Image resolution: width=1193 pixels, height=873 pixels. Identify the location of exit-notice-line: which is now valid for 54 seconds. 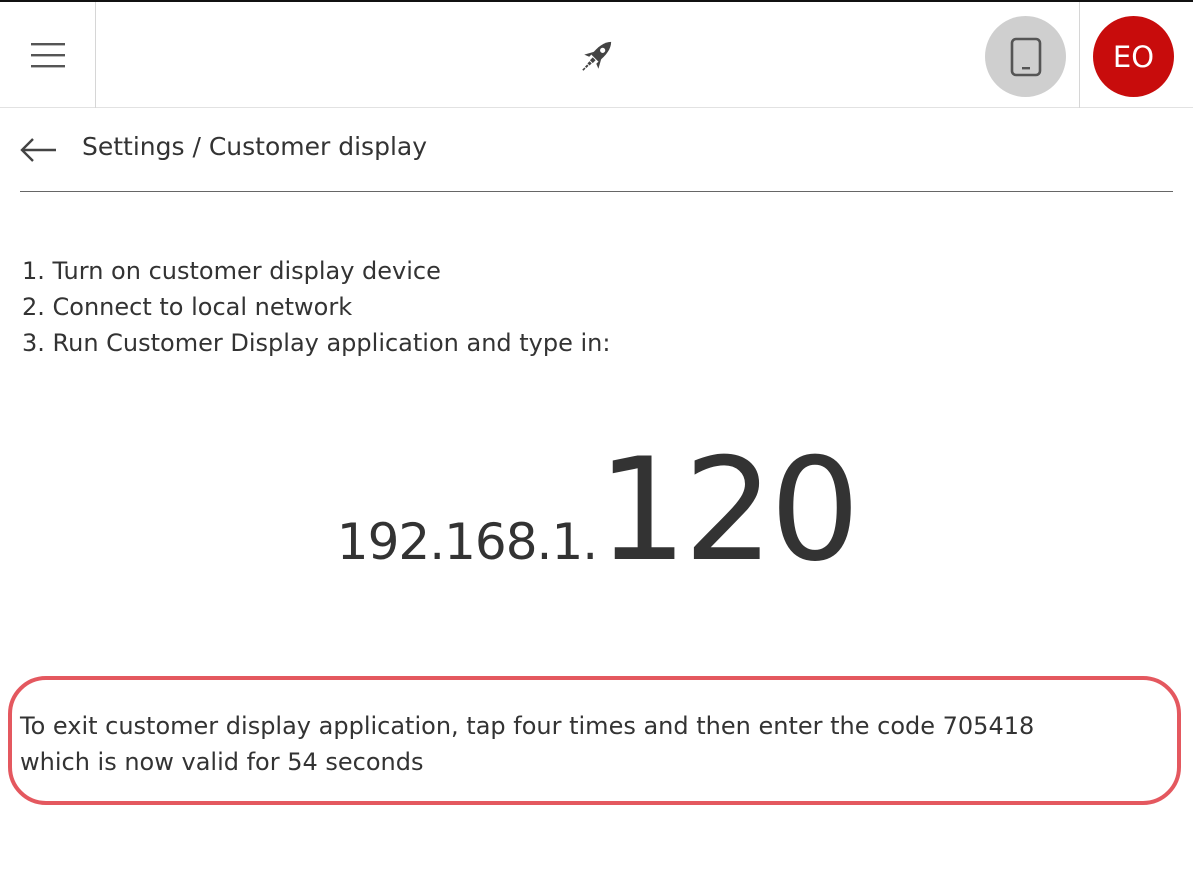
(222, 762).